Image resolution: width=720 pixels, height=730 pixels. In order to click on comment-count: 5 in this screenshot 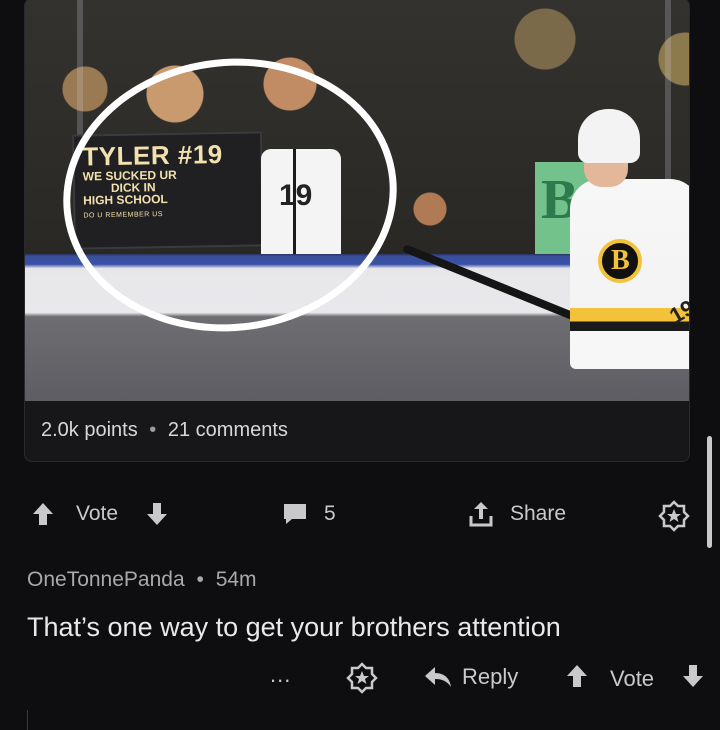, I will do `click(330, 513)`.